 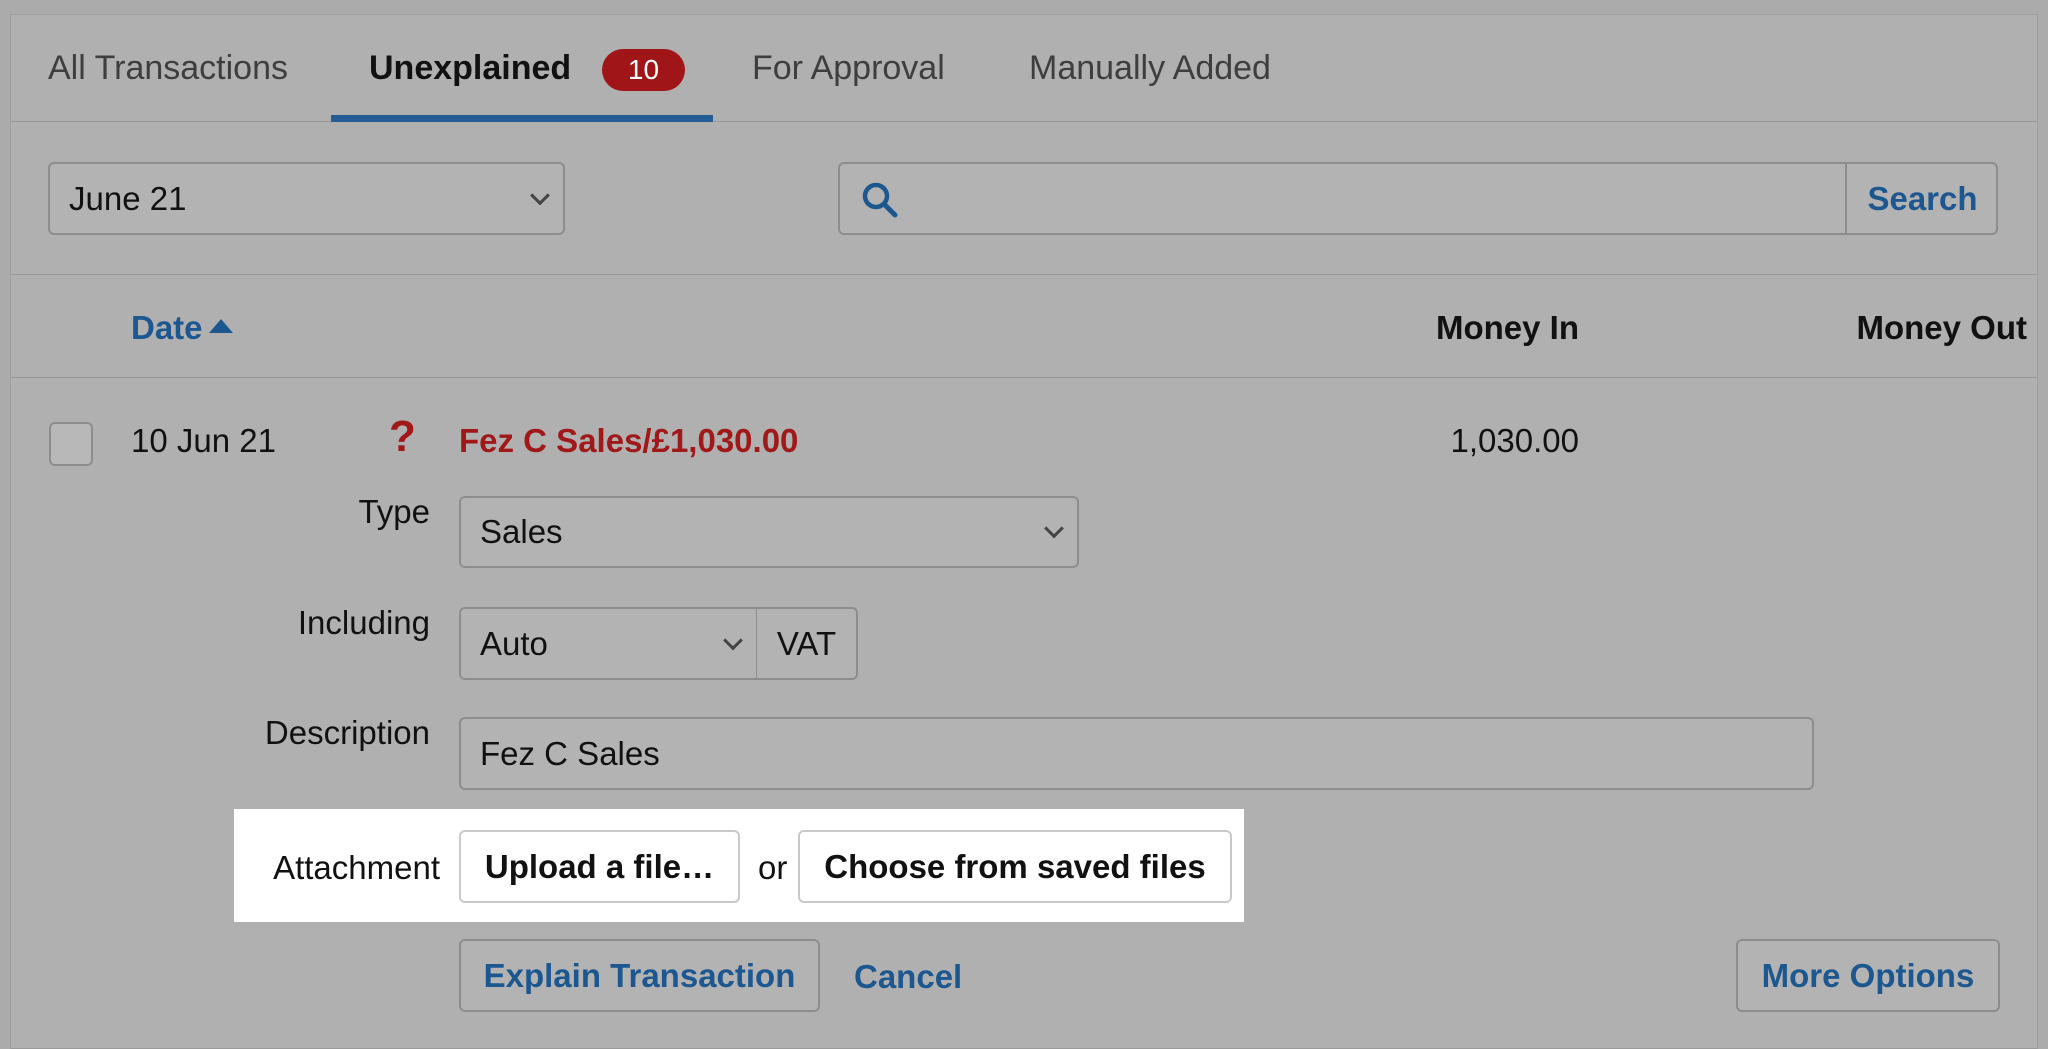 What do you see at coordinates (521, 531) in the screenshot?
I see `type-select-value: Sales` at bounding box center [521, 531].